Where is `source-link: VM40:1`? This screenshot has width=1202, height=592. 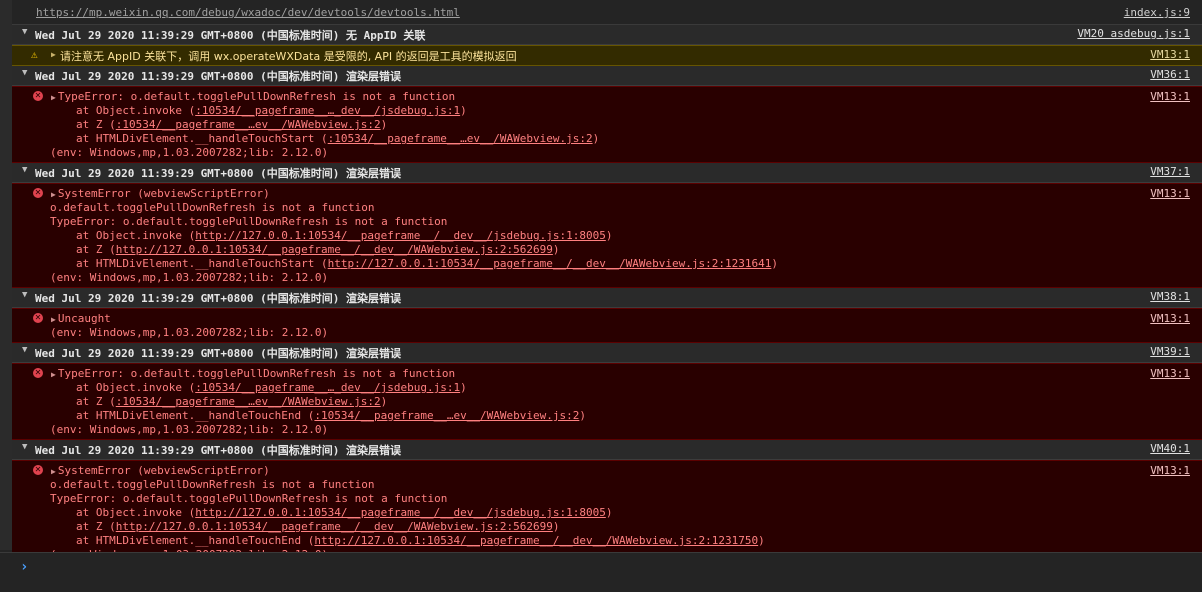
source-link: VM40:1 is located at coordinates (1170, 448).